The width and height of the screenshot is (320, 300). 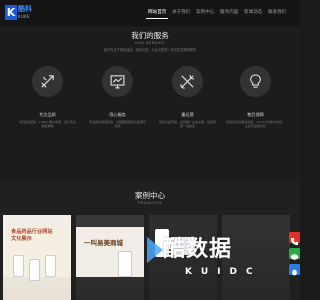 I want to click on nav-item-services: 服务内容, so click(x=229, y=12).